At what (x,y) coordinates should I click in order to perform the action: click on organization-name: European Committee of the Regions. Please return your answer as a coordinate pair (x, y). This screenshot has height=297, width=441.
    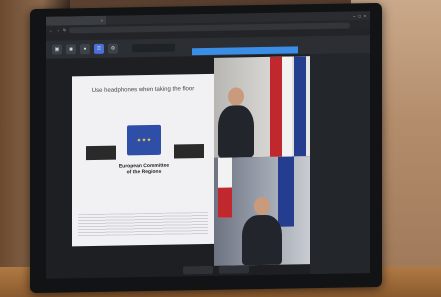
    Looking at the image, I should click on (144, 169).